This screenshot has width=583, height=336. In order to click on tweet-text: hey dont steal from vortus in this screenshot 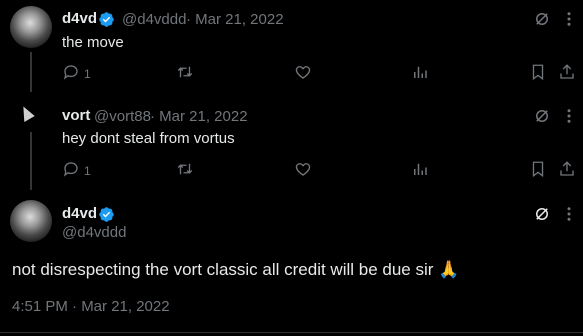, I will do `click(148, 138)`.